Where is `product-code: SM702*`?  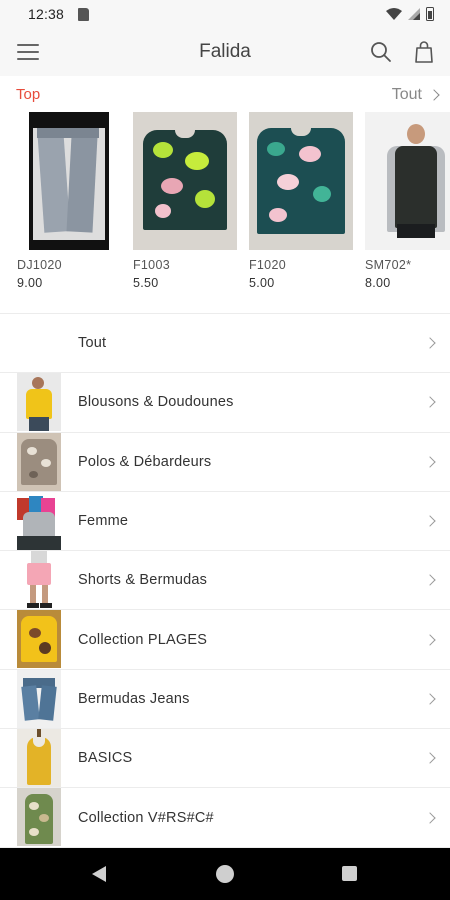 product-code: SM702* is located at coordinates (388, 265).